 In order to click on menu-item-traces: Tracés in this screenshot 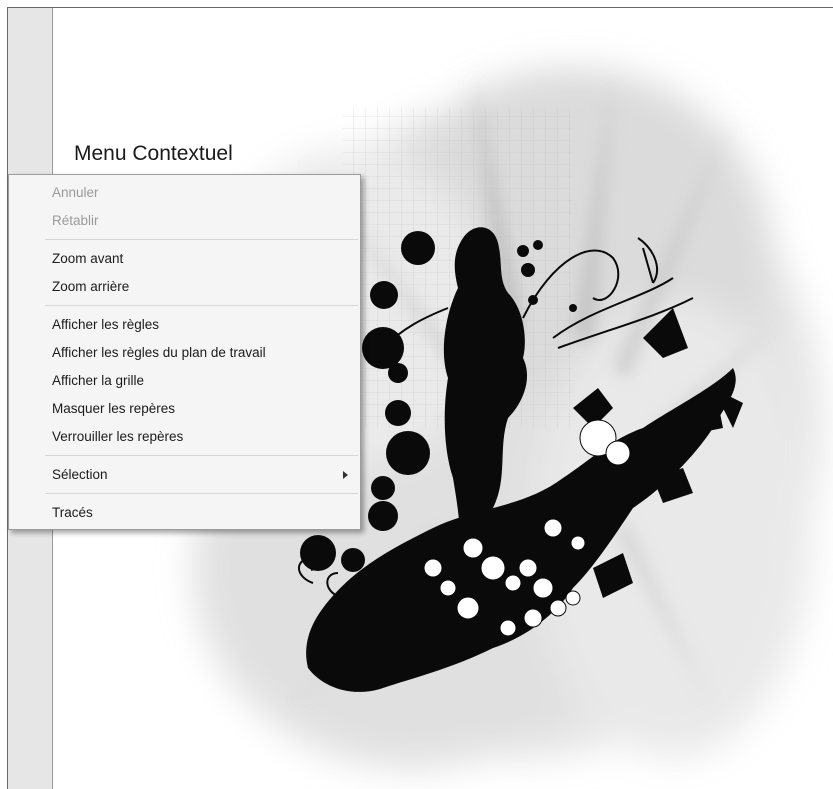, I will do `click(184, 513)`.